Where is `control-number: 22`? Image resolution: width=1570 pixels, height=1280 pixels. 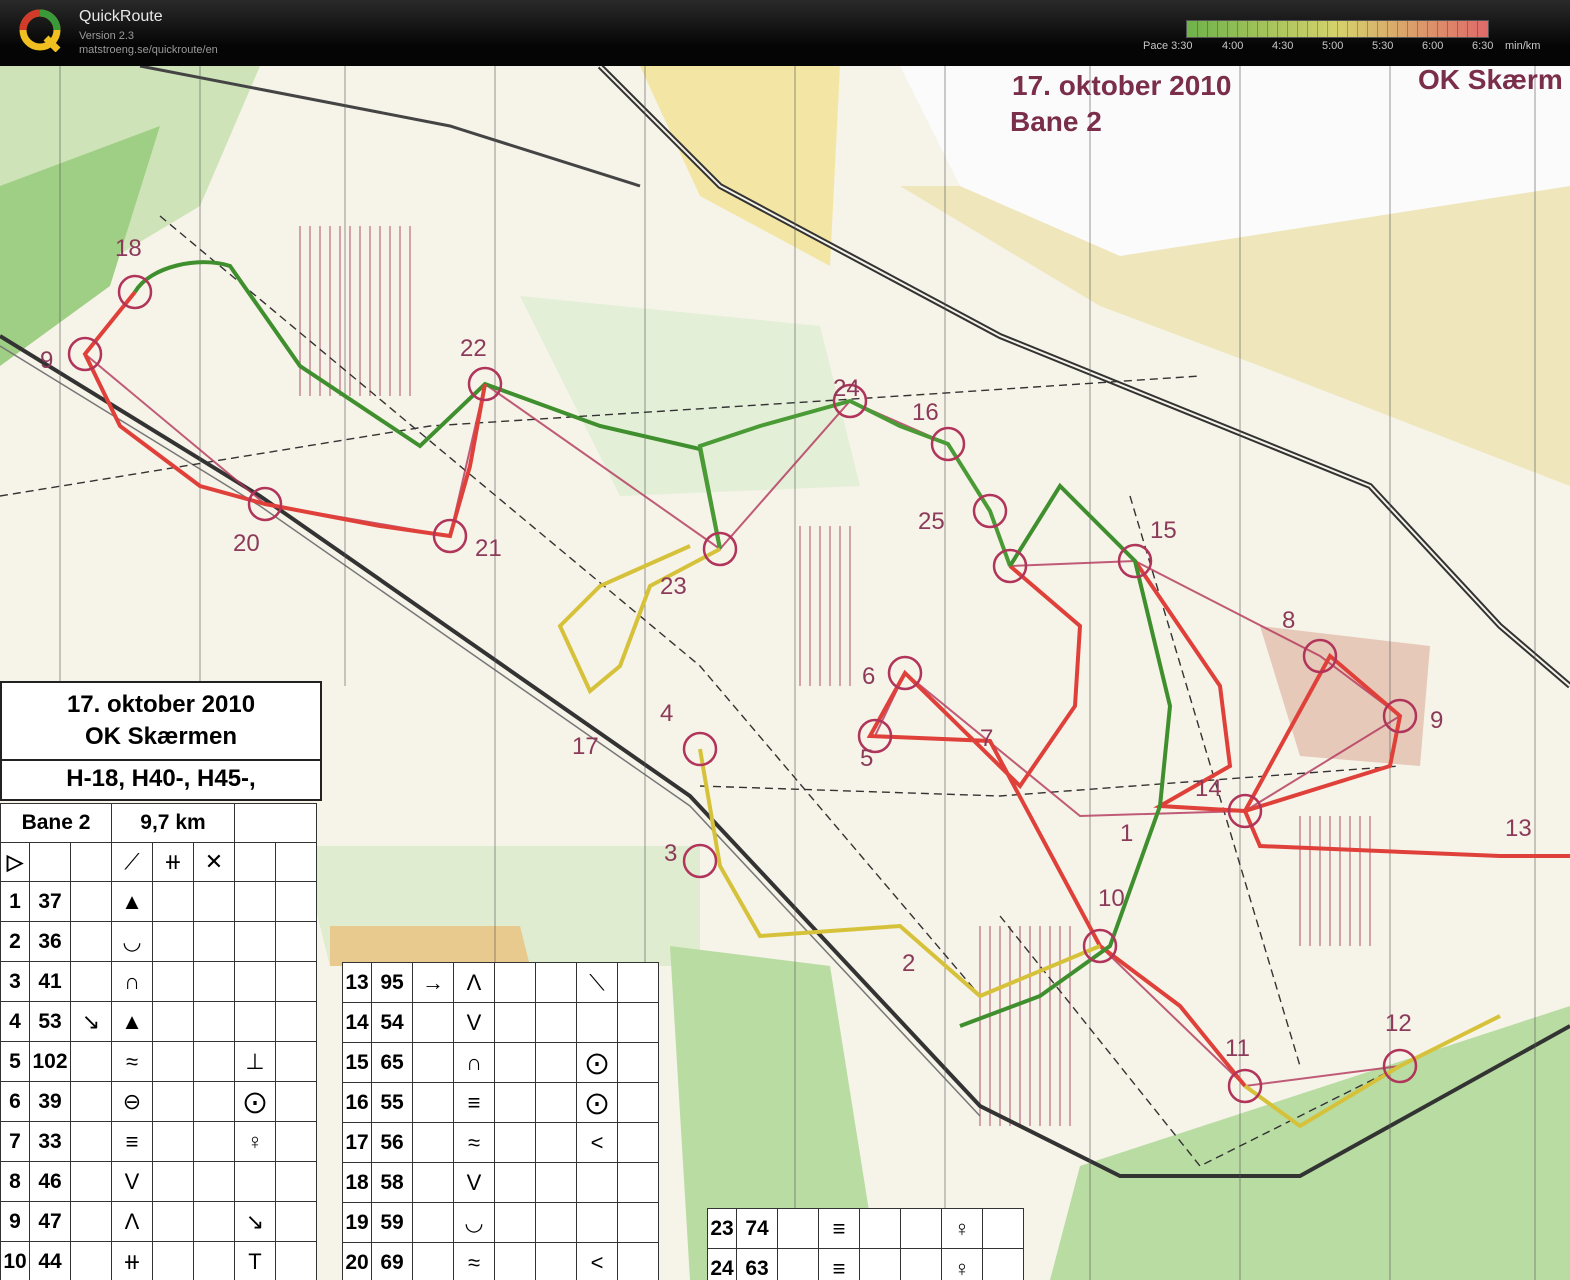 control-number: 22 is located at coordinates (473, 348).